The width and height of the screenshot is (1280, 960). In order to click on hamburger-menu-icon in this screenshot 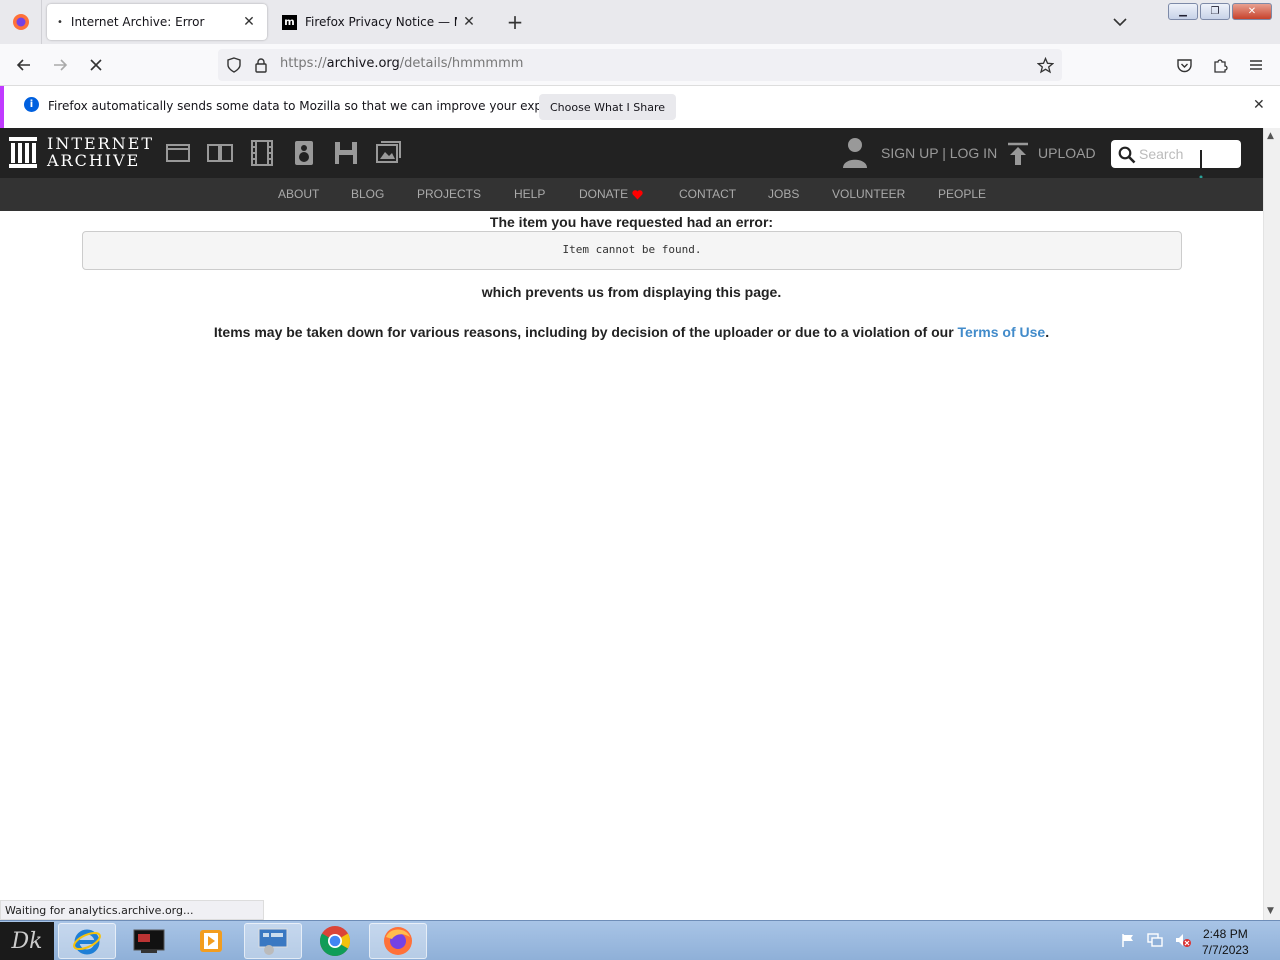, I will do `click(1256, 65)`.